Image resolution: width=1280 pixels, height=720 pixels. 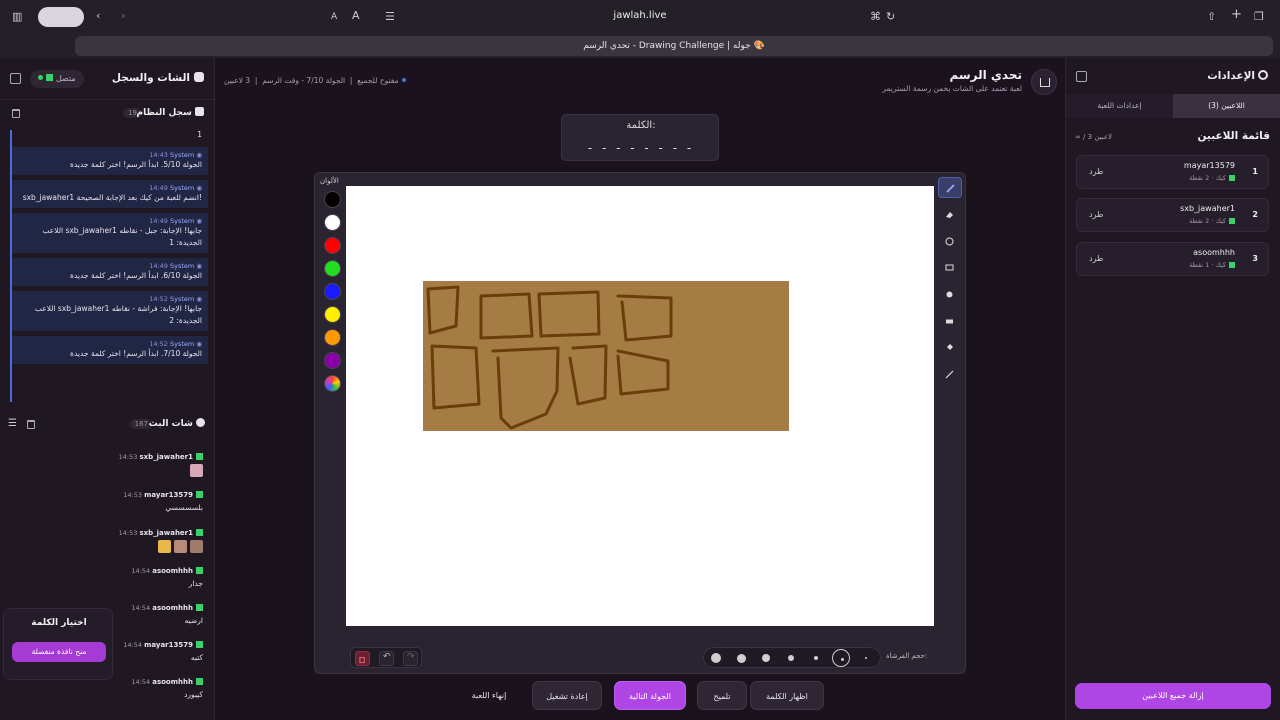 I want to click on list-icon: ☰, so click(x=12, y=424).